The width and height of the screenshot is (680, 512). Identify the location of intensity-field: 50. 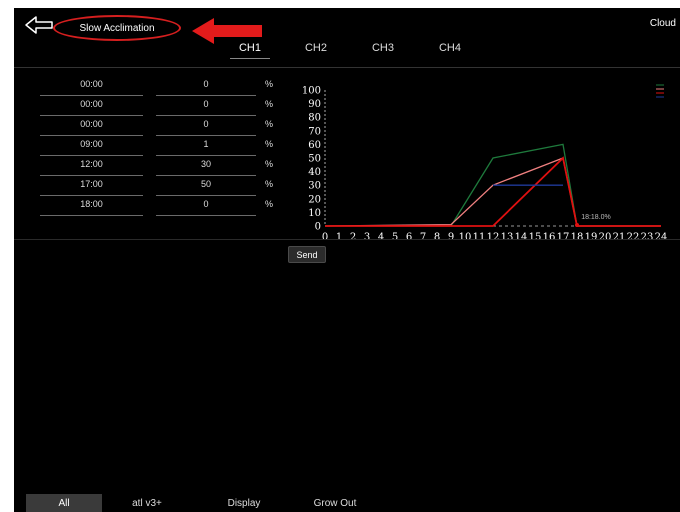
(206, 184).